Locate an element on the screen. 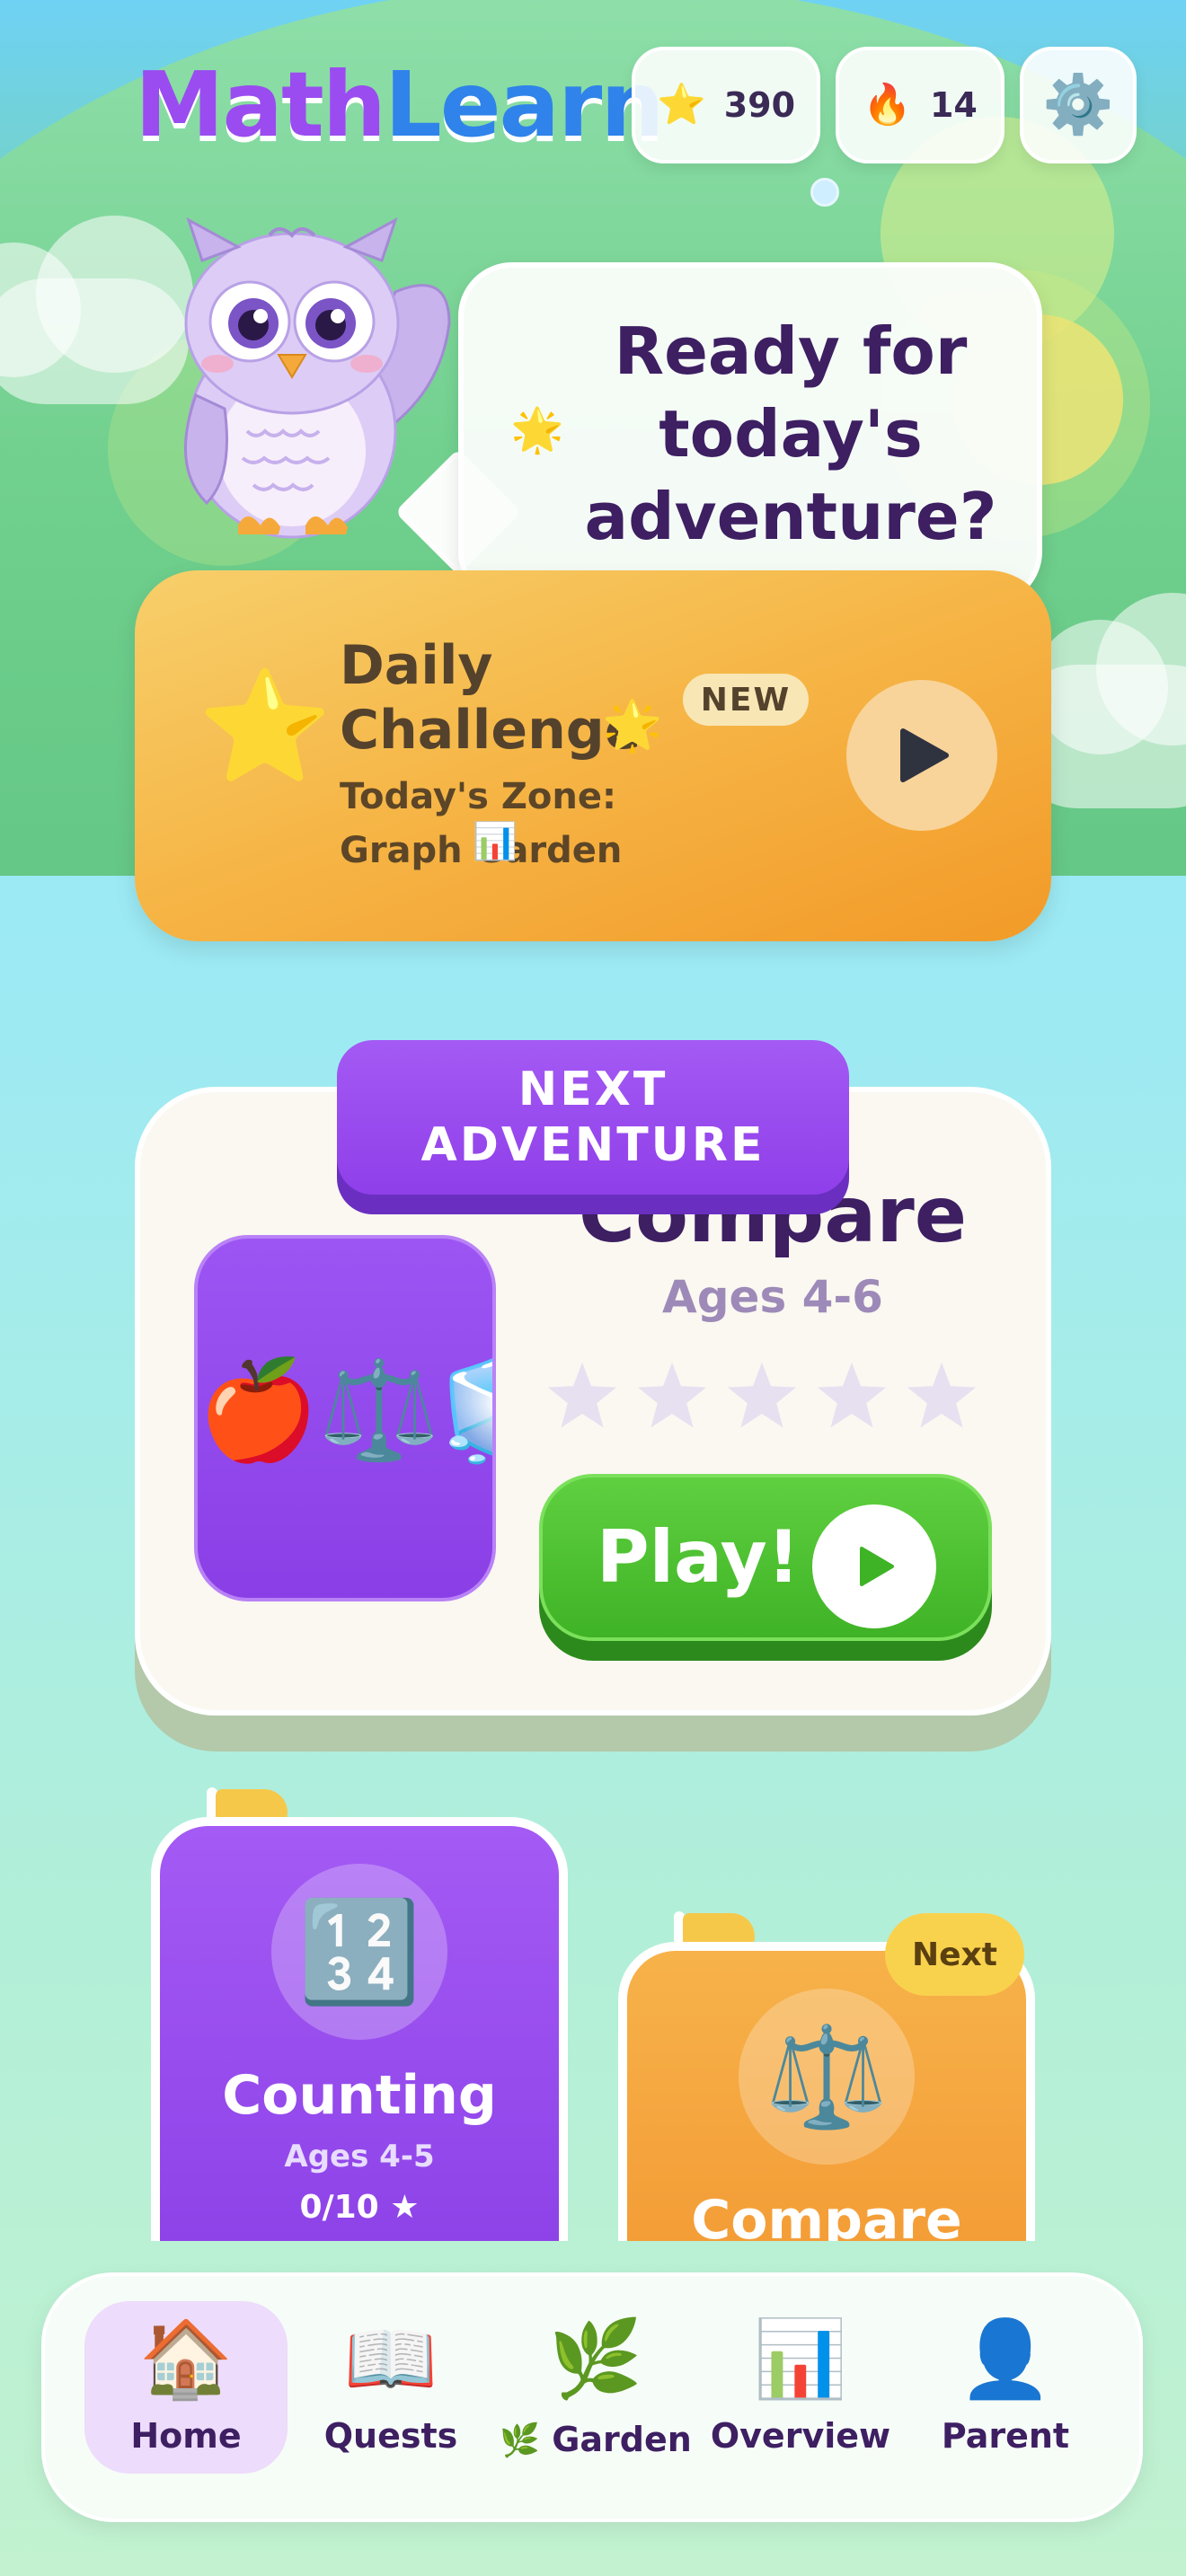  settings-button: ⚙️ is located at coordinates (1078, 105).